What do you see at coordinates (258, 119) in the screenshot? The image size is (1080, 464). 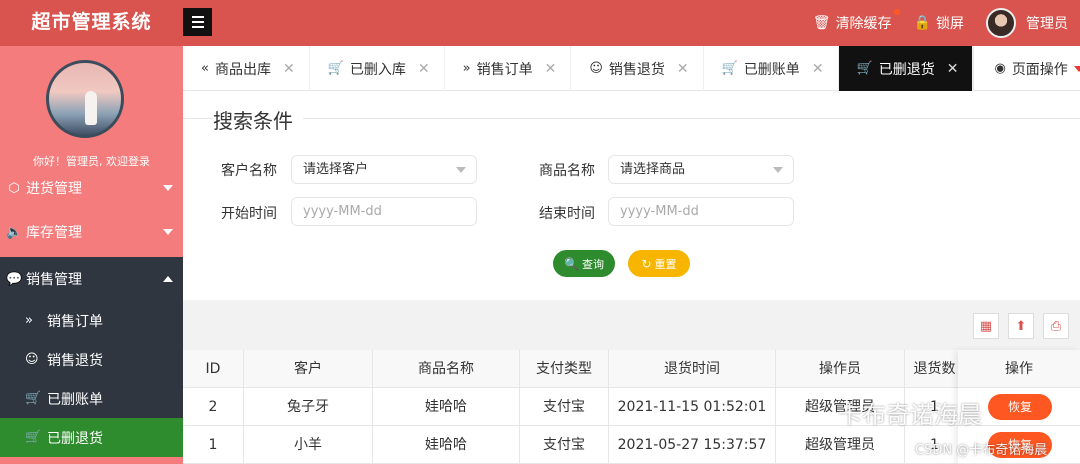 I see `search-legend: 搜索条件` at bounding box center [258, 119].